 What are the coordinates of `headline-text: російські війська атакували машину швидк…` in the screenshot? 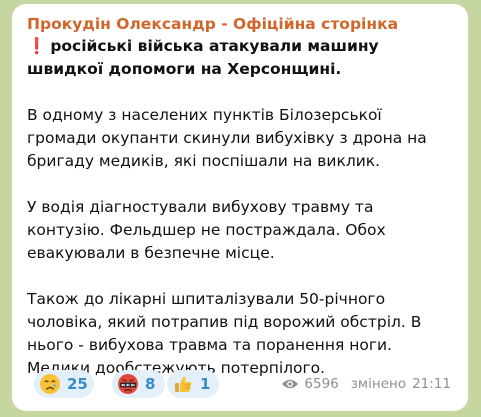 It's located at (203, 57).